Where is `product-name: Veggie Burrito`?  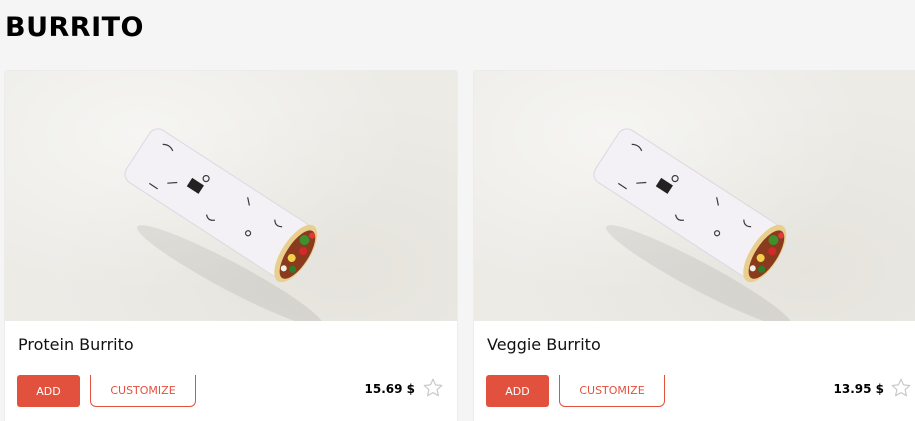 product-name: Veggie Burrito is located at coordinates (544, 344).